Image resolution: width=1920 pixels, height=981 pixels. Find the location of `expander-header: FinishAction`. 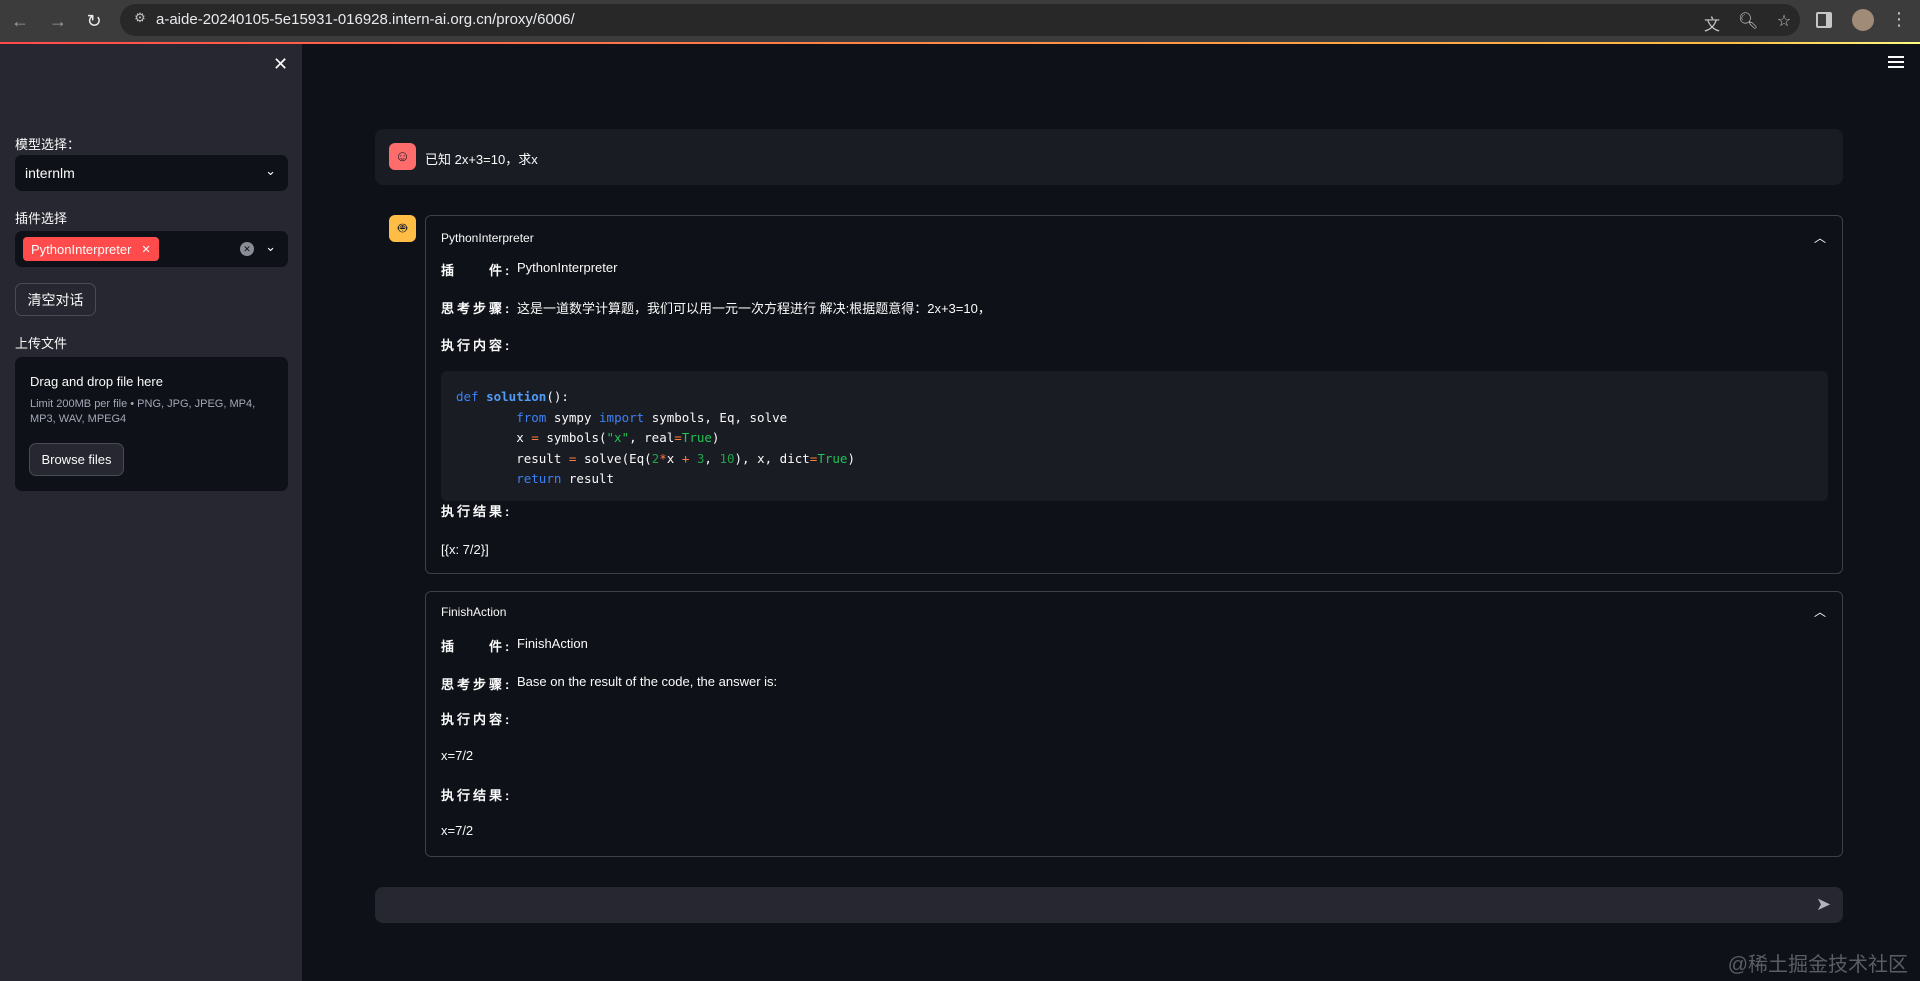

expander-header: FinishAction is located at coordinates (473, 612).